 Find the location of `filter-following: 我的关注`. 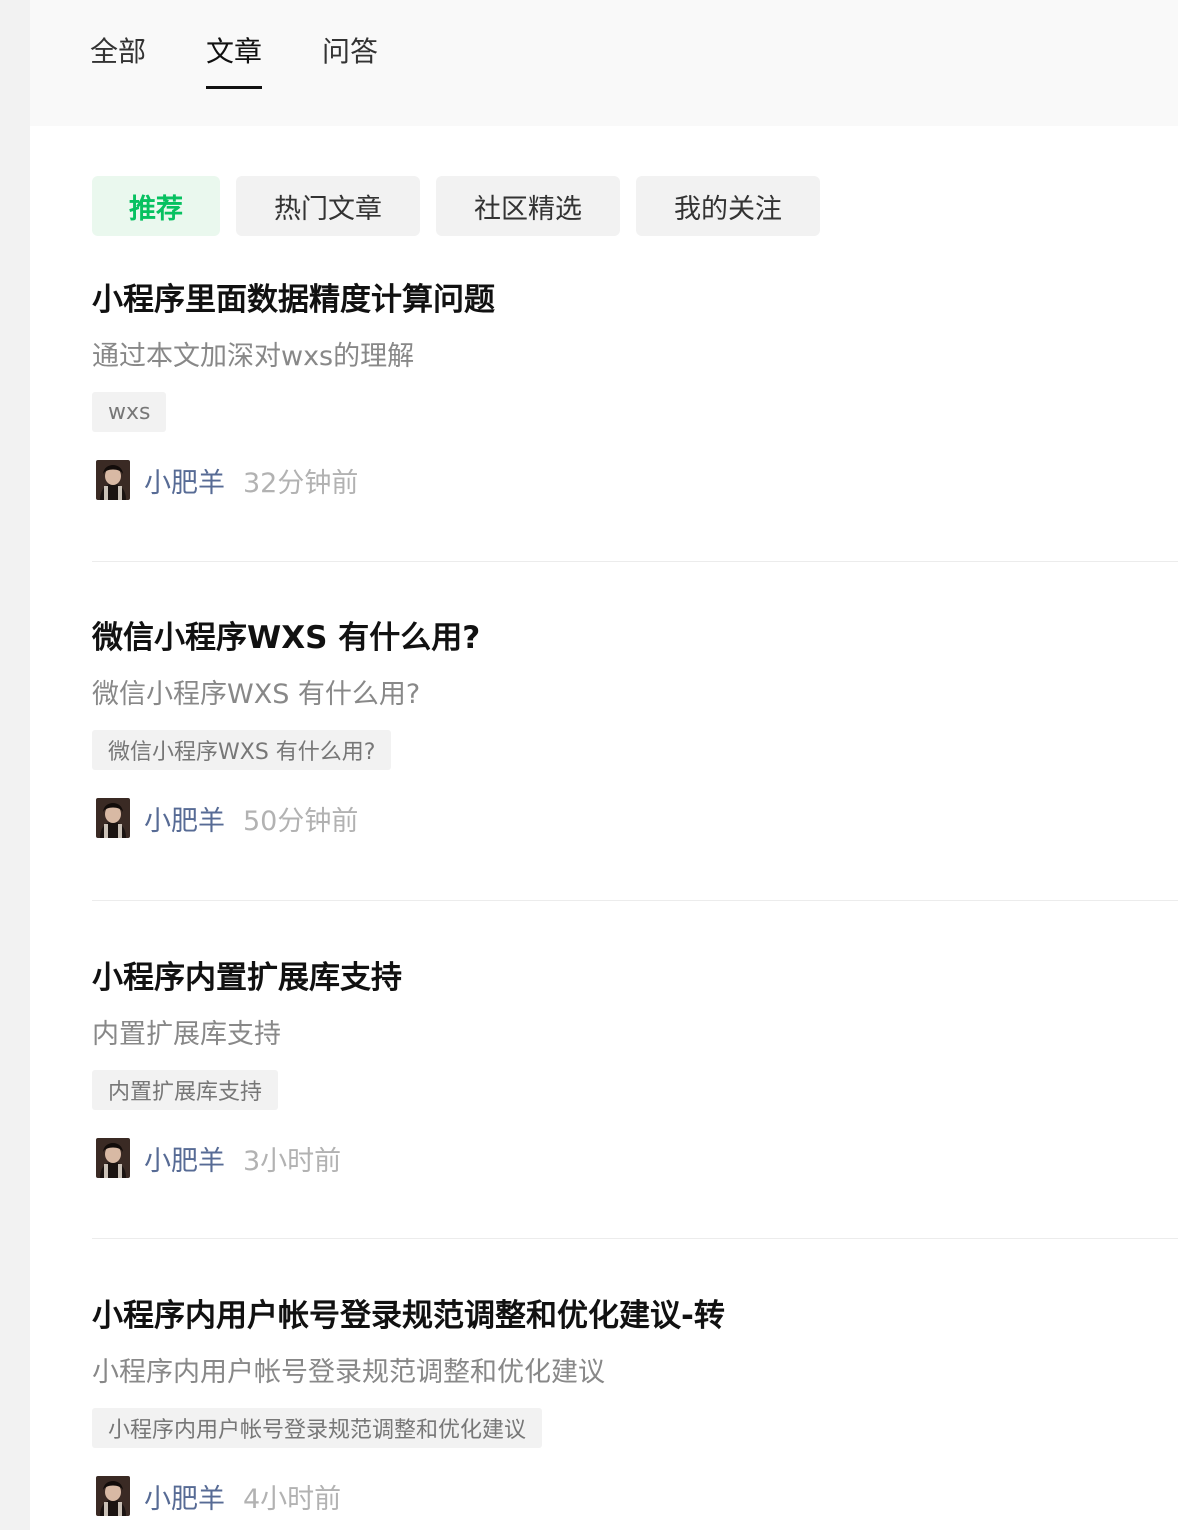

filter-following: 我的关注 is located at coordinates (728, 206).